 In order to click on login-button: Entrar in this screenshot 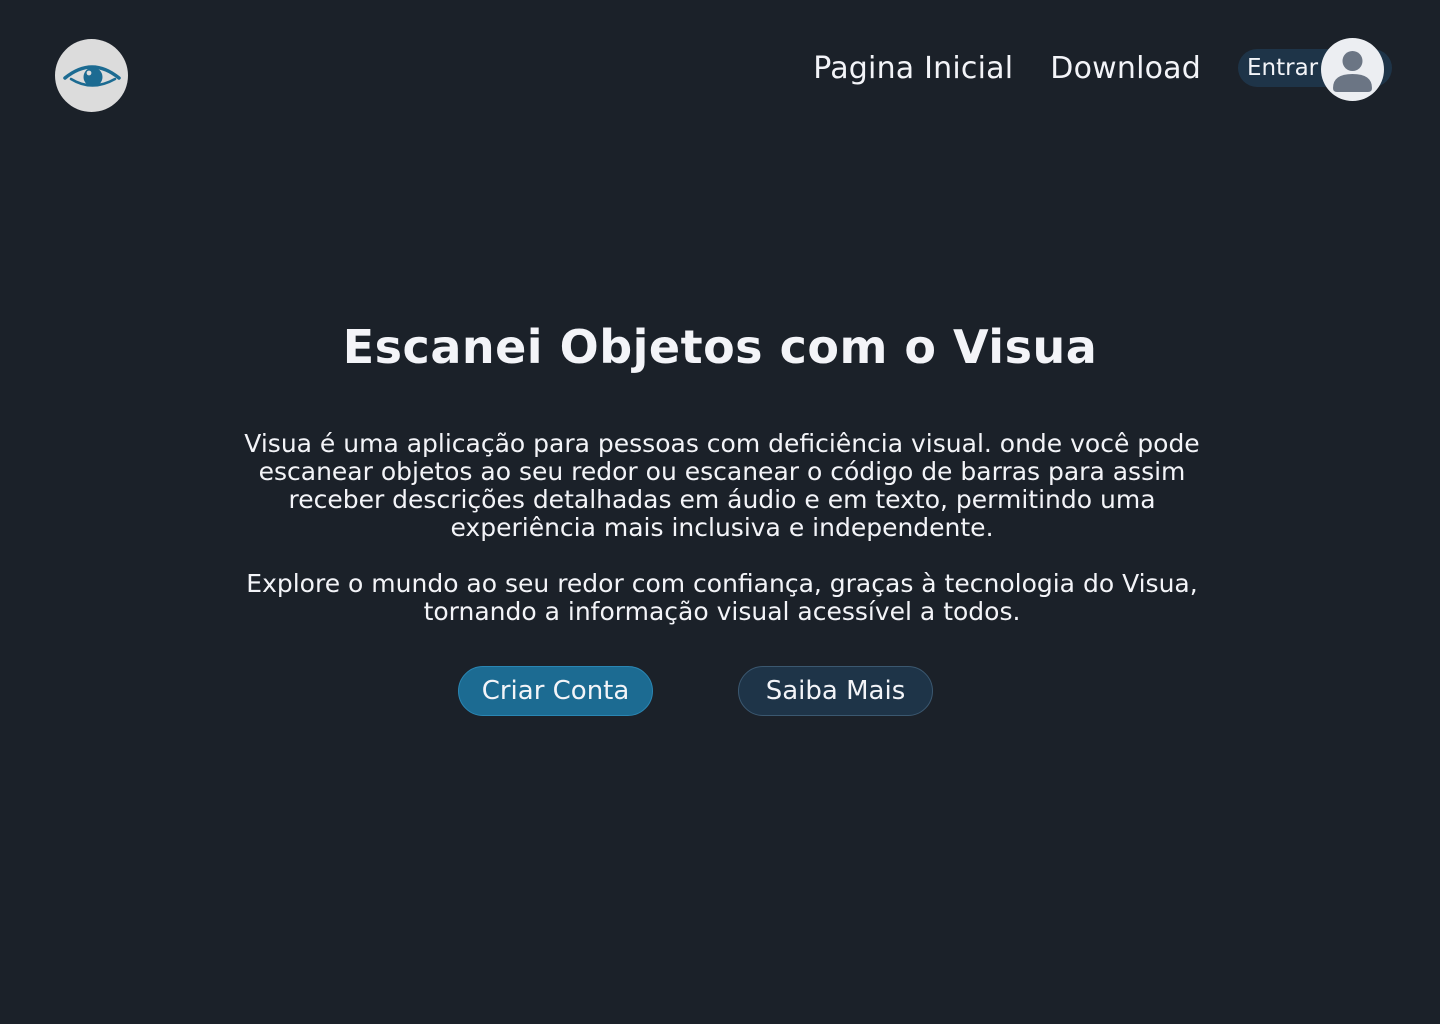, I will do `click(1315, 69)`.